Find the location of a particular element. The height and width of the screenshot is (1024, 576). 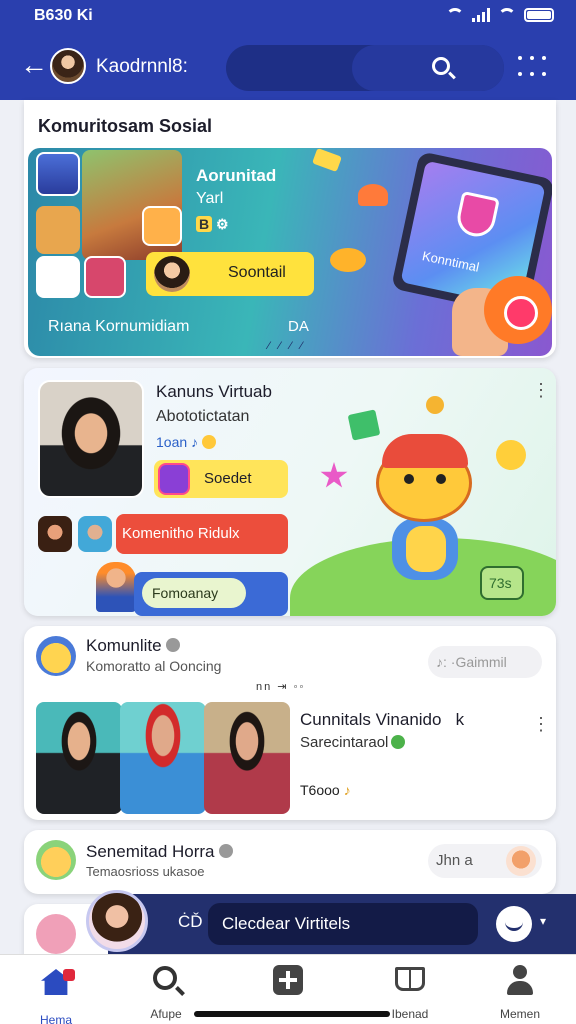

search-bar is located at coordinates (365, 68).